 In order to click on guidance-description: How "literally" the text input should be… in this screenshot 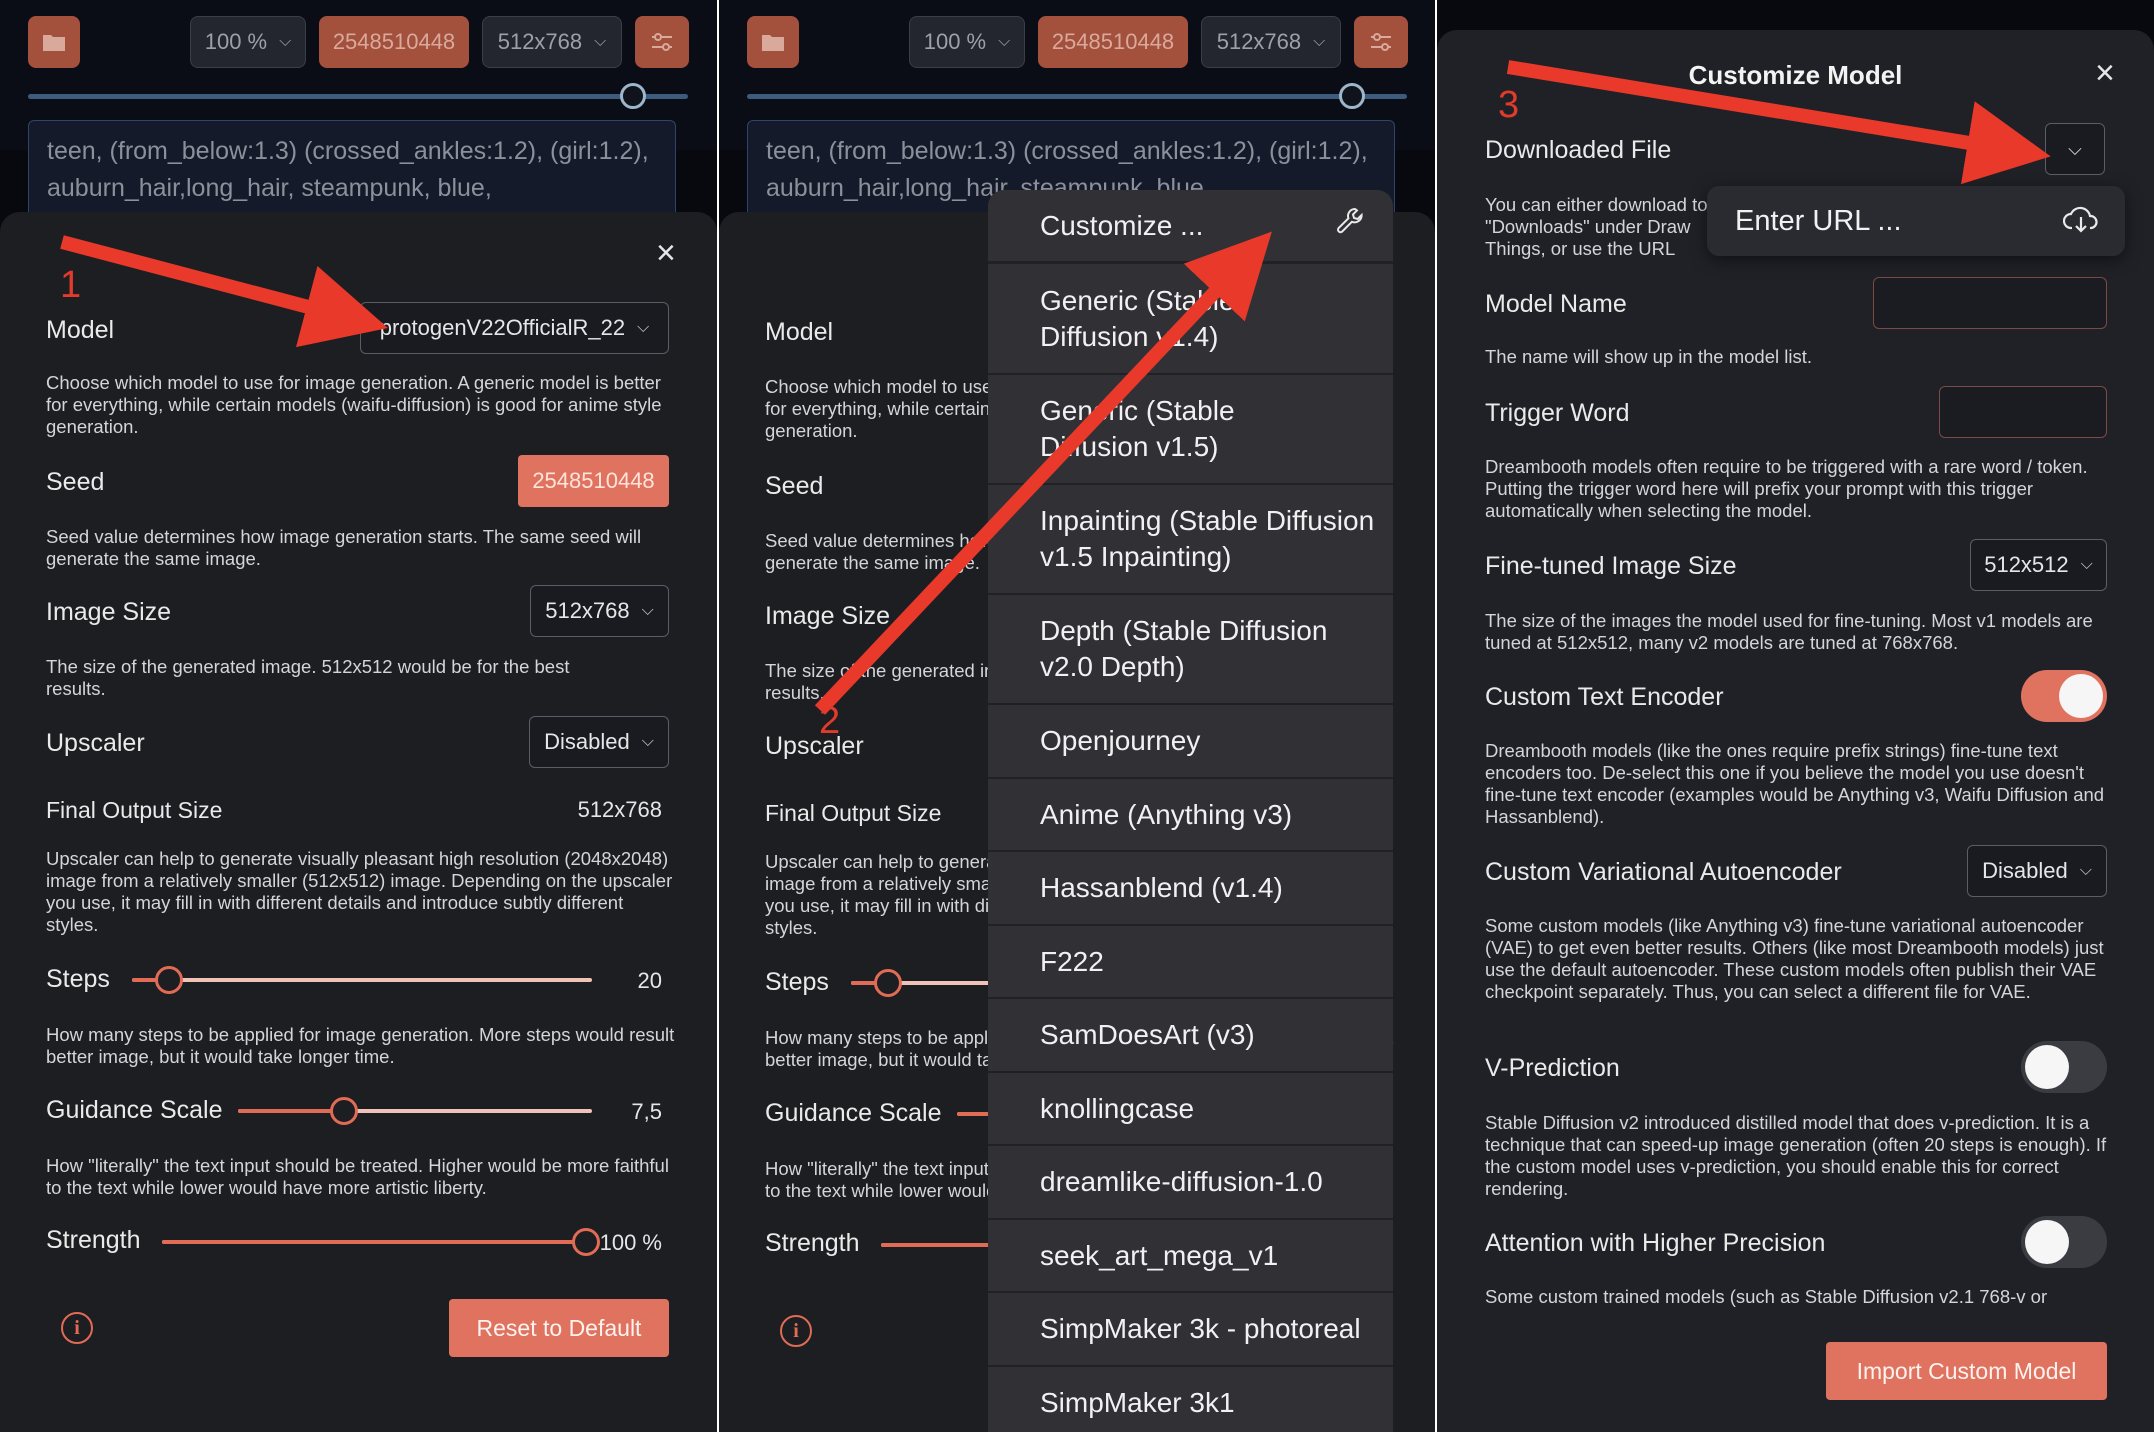, I will do `click(357, 1176)`.